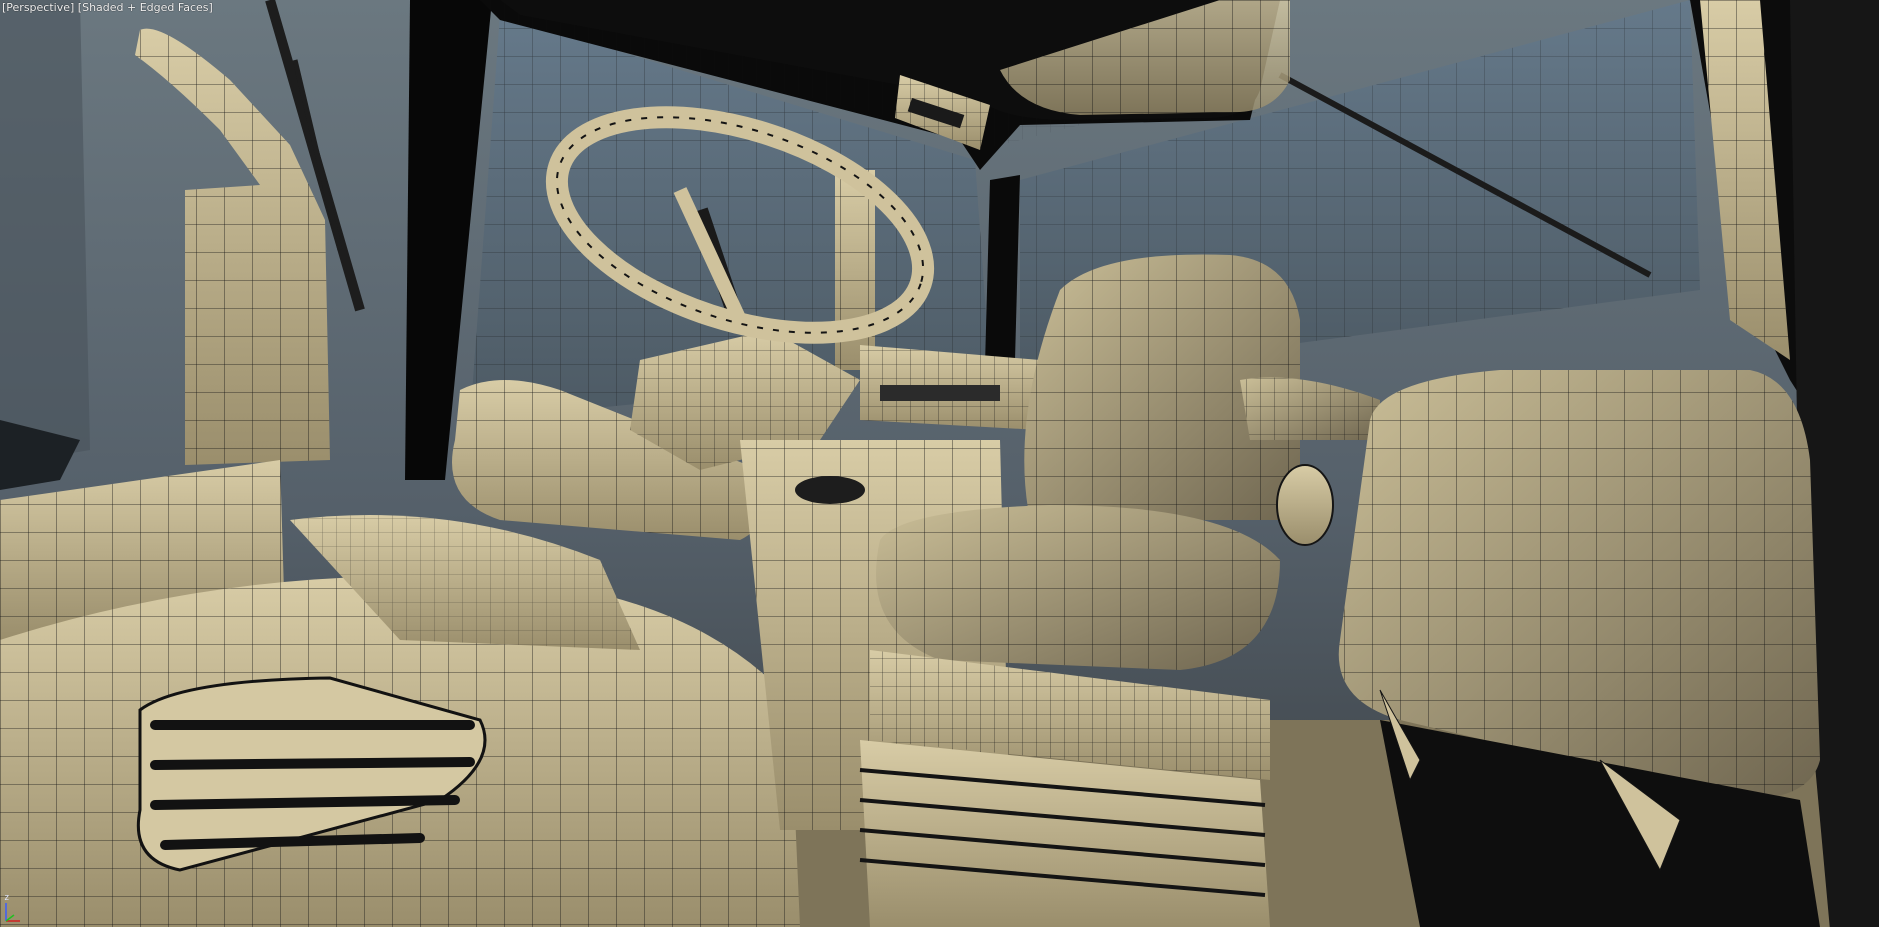 The height and width of the screenshot is (927, 1879). What do you see at coordinates (38, 7) in the screenshot?
I see `view-label: [Perspective]` at bounding box center [38, 7].